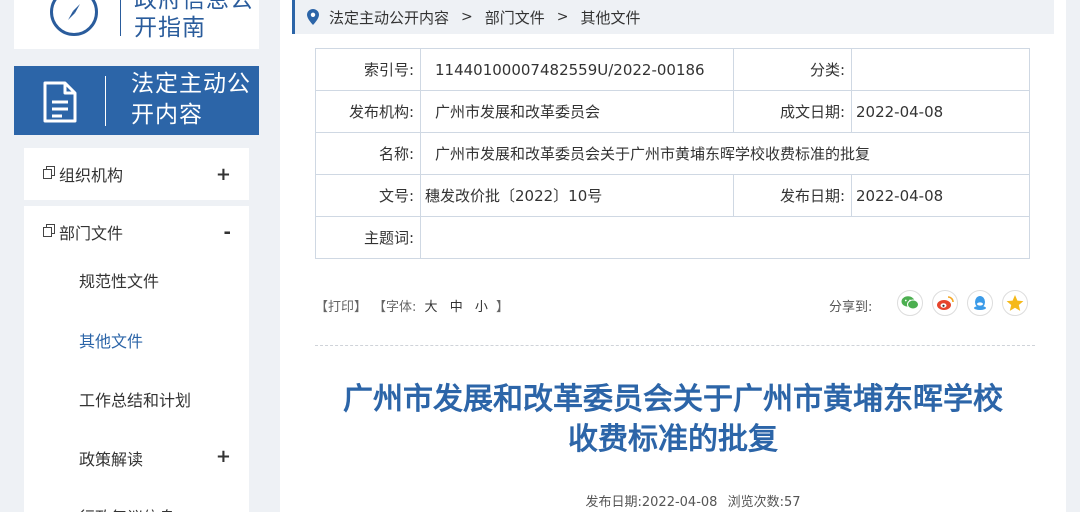  I want to click on public-content-box: 法定主动公开内容, so click(136, 100).